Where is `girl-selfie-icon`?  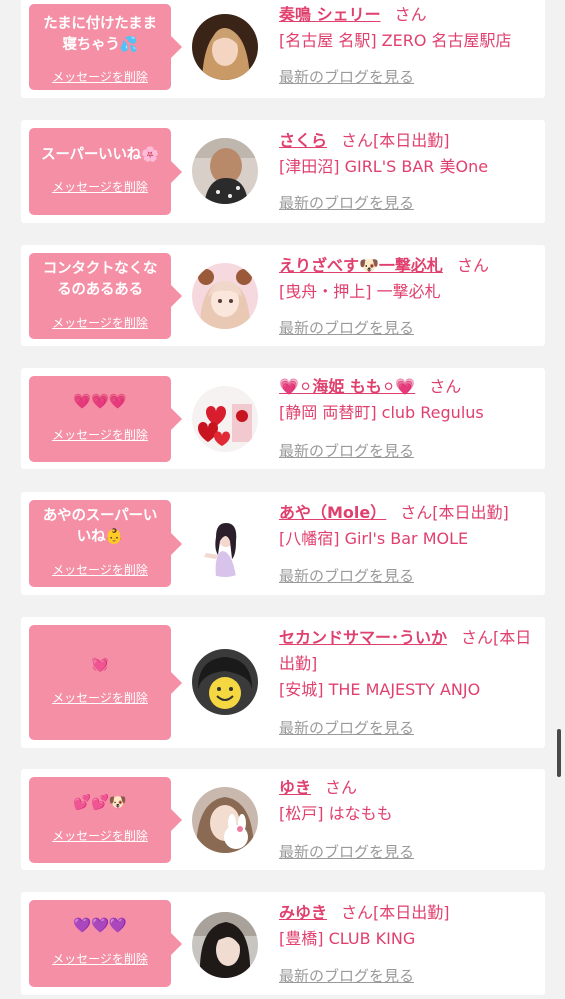
girl-selfie-icon is located at coordinates (225, 945).